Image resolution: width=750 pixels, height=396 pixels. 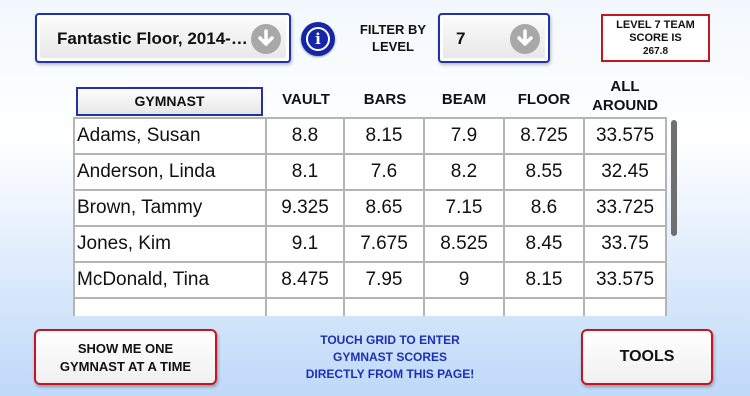 I want to click on team-score-line2: SCORE IS, so click(x=655, y=38).